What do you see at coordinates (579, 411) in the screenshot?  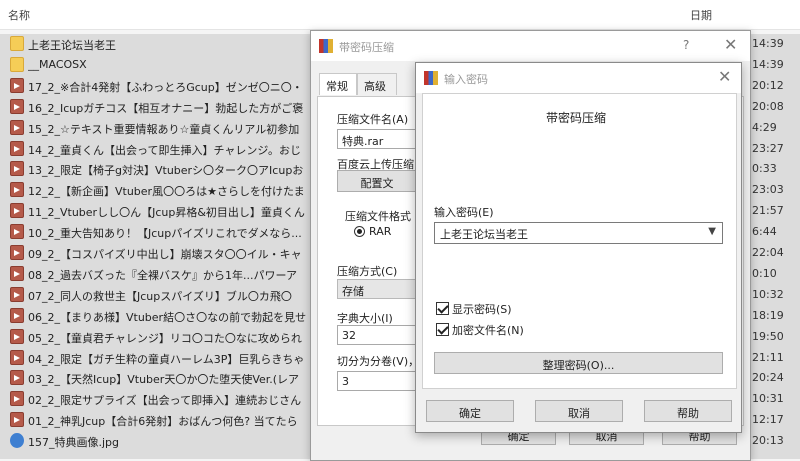 I see `cancel-button: 取消` at bounding box center [579, 411].